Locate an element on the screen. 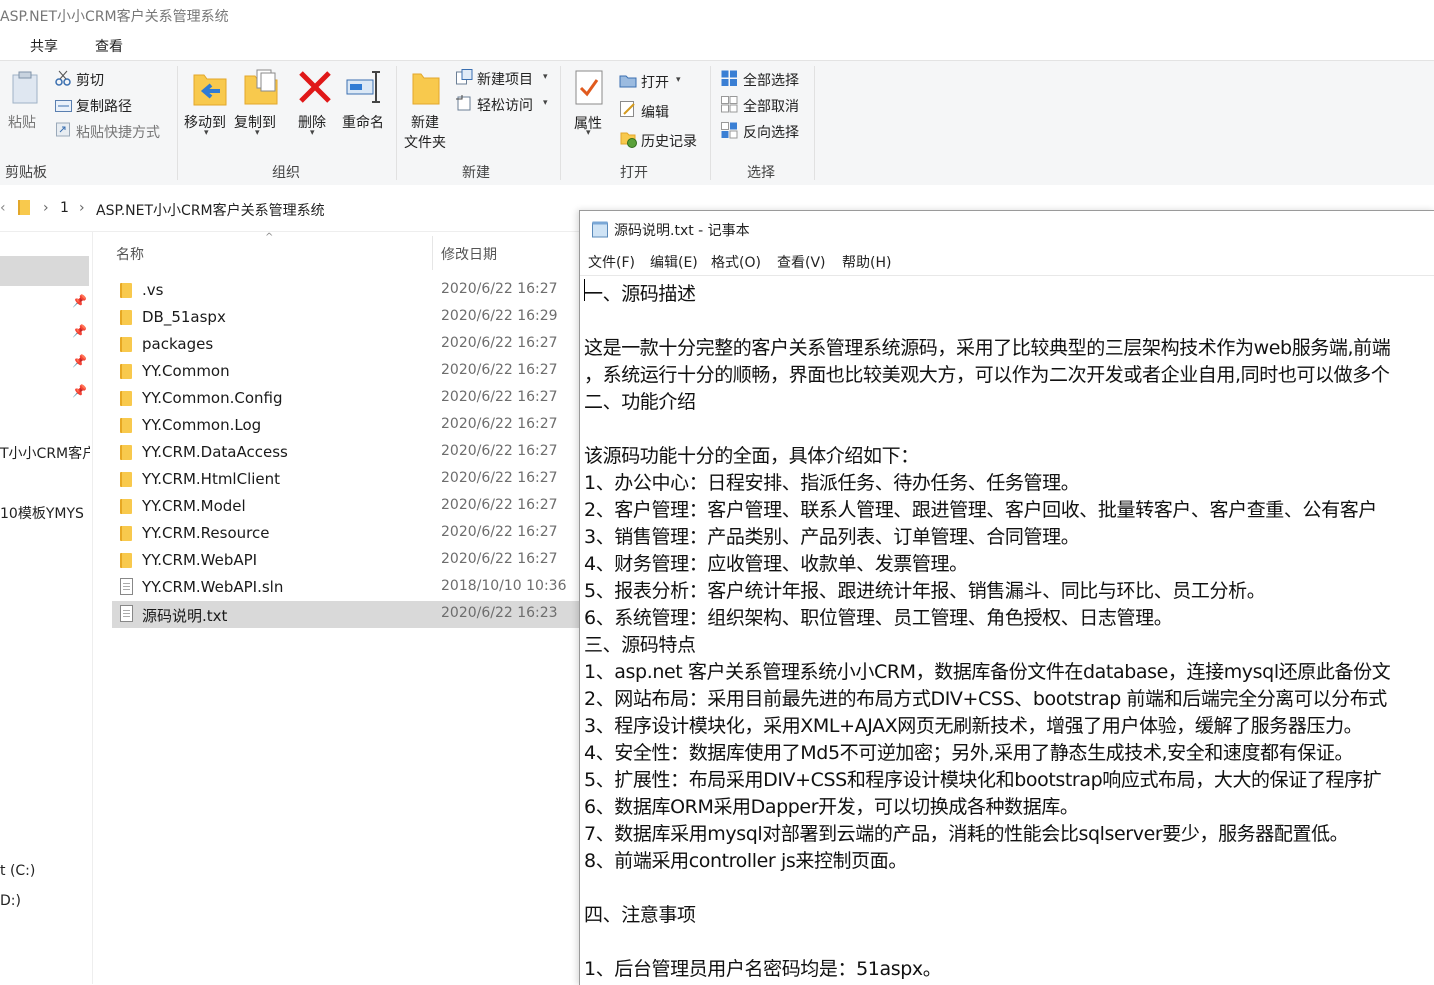 This screenshot has width=1434, height=985. text-line: 二、功能介绍 is located at coordinates (640, 402).